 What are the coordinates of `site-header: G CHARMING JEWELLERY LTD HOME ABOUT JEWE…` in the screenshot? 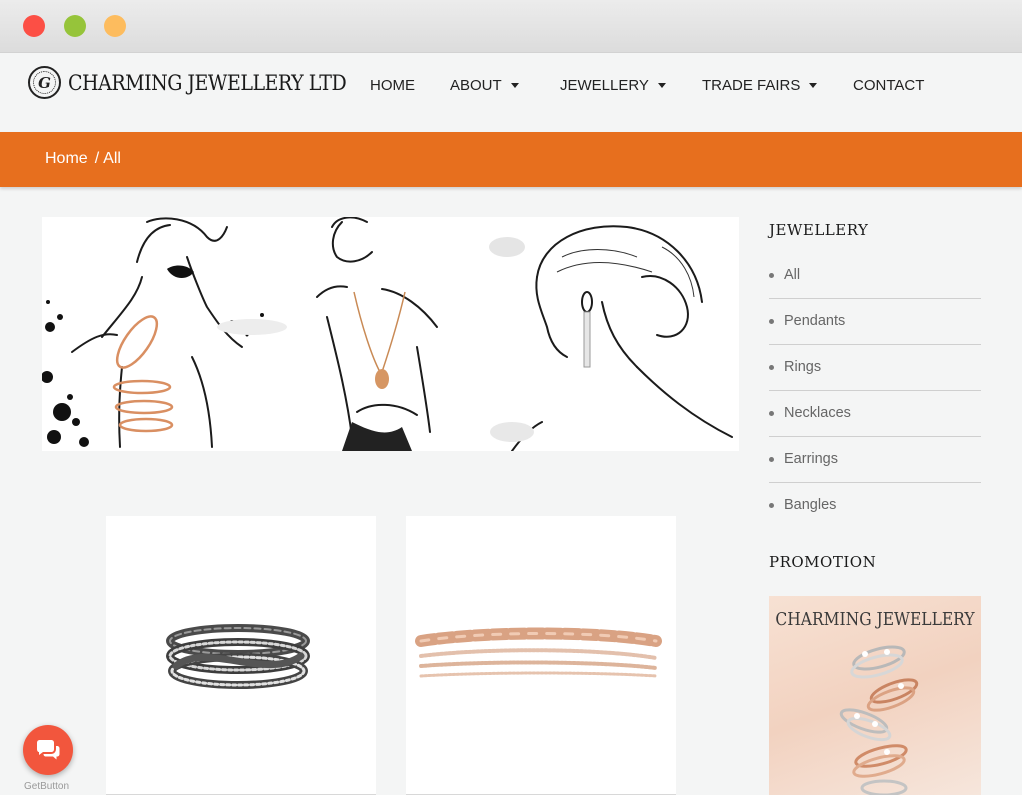 It's located at (511, 92).